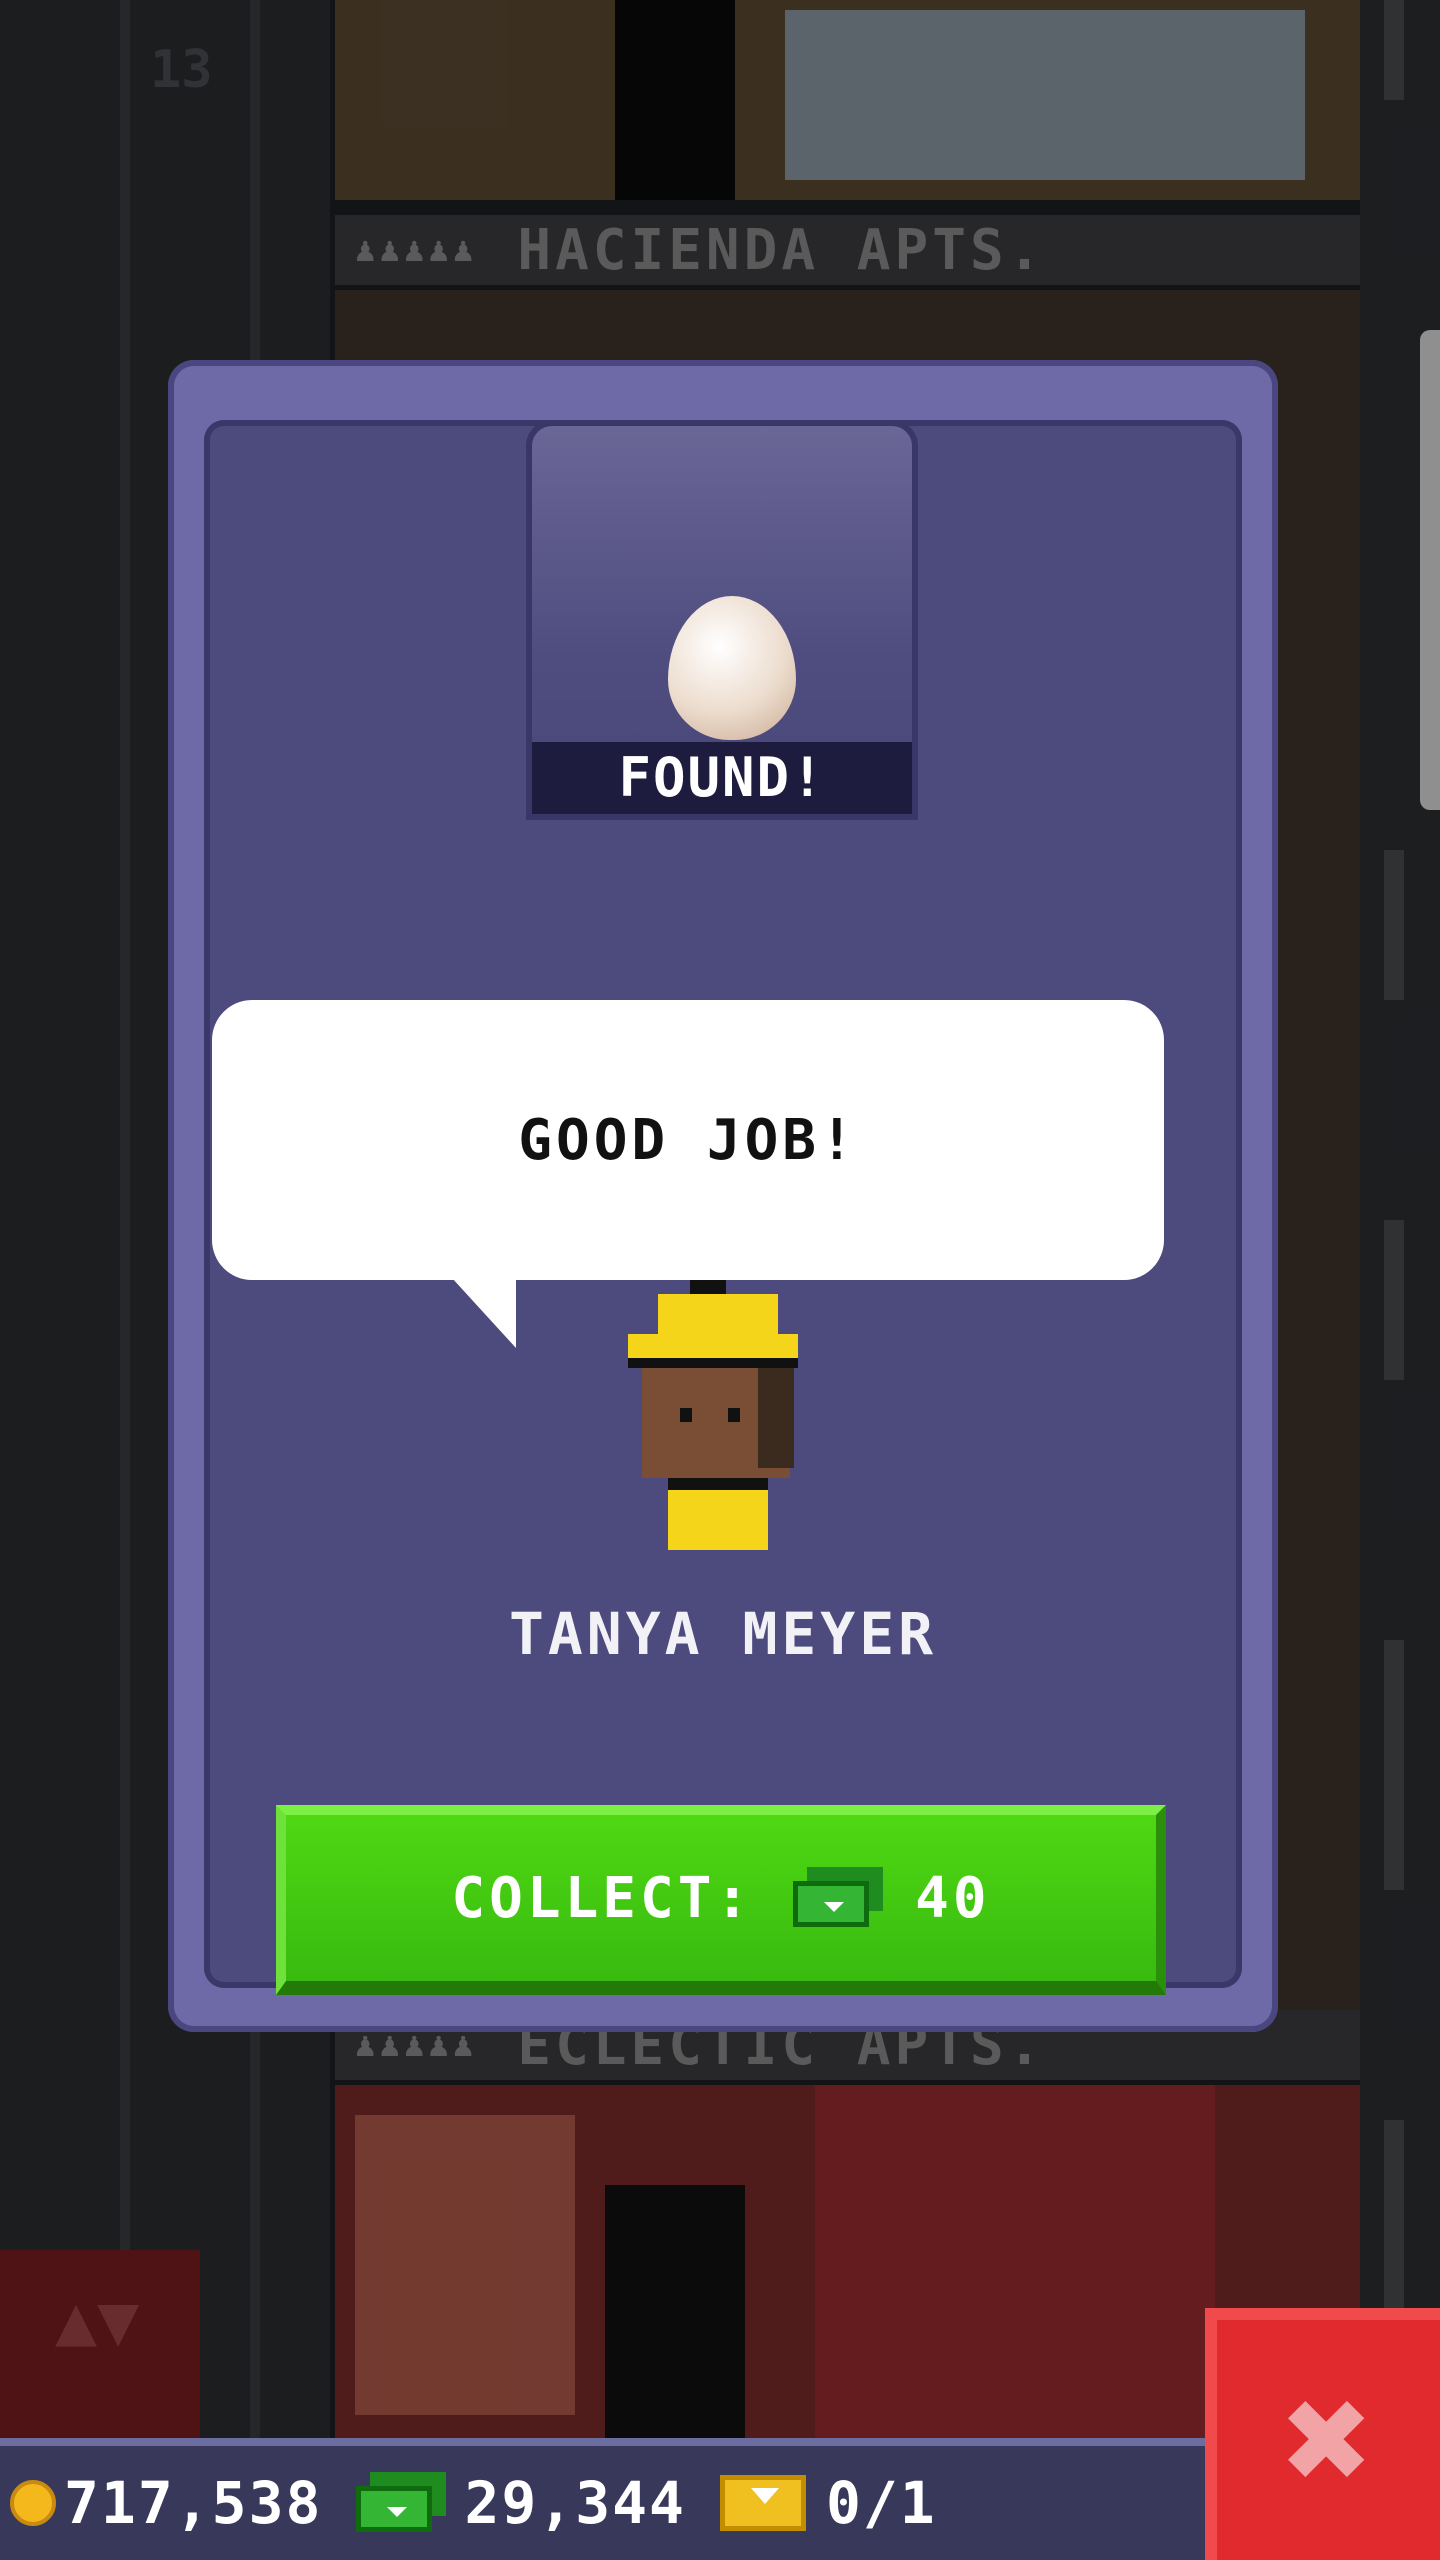  I want to click on close-button: ✖, so click(1322, 2434).